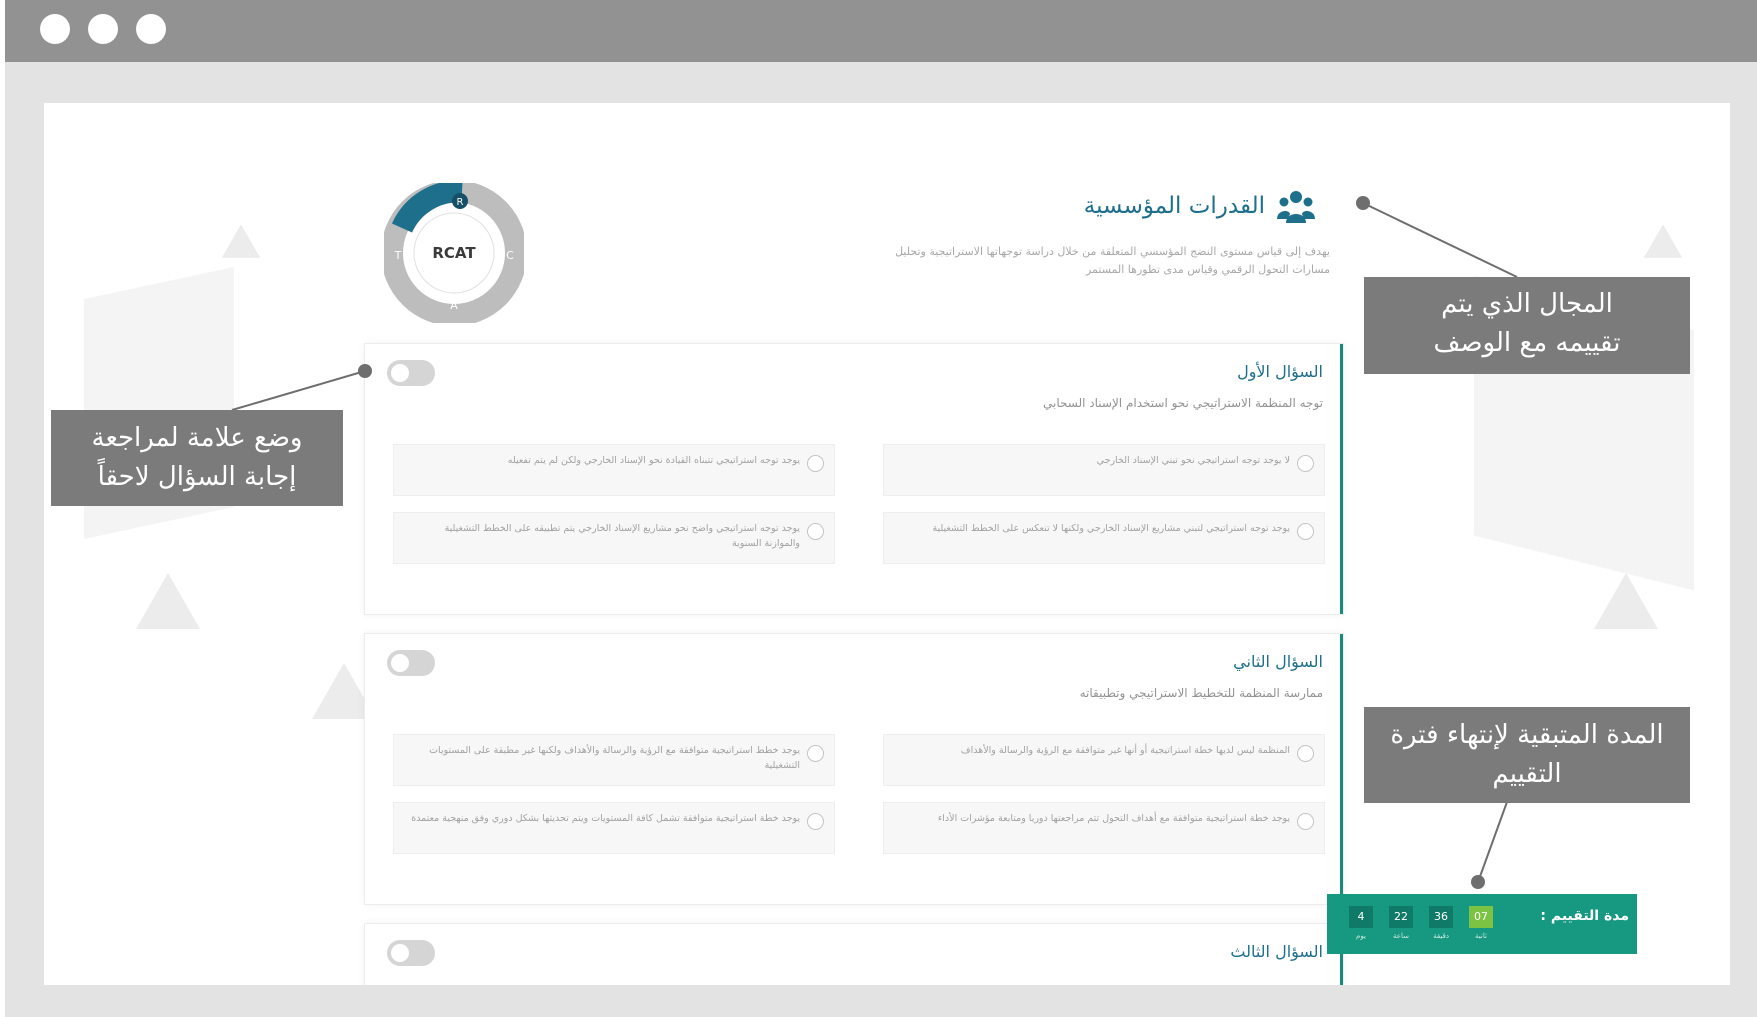  What do you see at coordinates (1527, 325) in the screenshot?
I see `callout-domain: المجال الذي يتم تقييمه مع الوصف` at bounding box center [1527, 325].